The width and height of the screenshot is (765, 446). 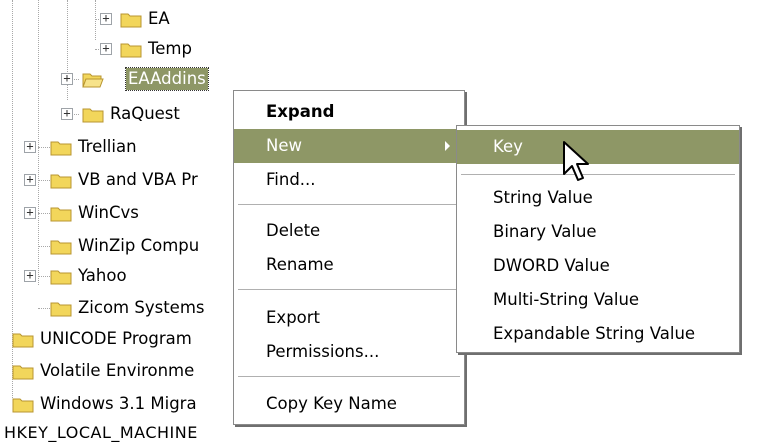 I want to click on menu-item-rename: Rename, so click(x=349, y=265).